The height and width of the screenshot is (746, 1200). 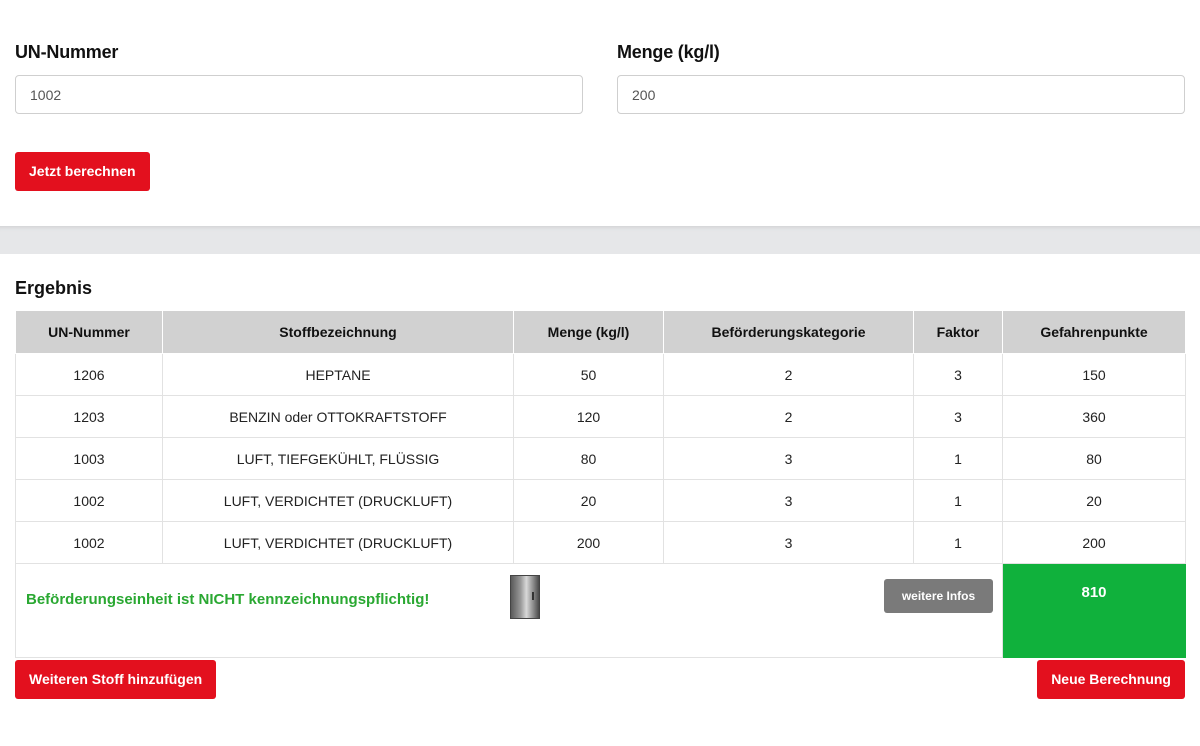 I want to click on calculate-button: Jetzt berechnen, so click(x=82, y=171).